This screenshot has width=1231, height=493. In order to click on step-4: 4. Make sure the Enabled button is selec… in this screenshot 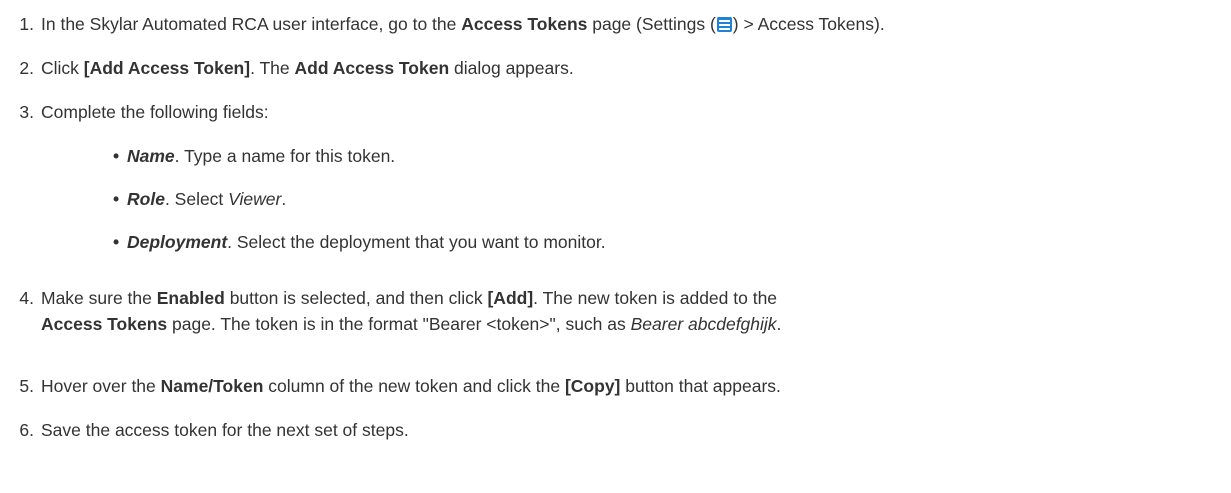, I will do `click(400, 311)`.